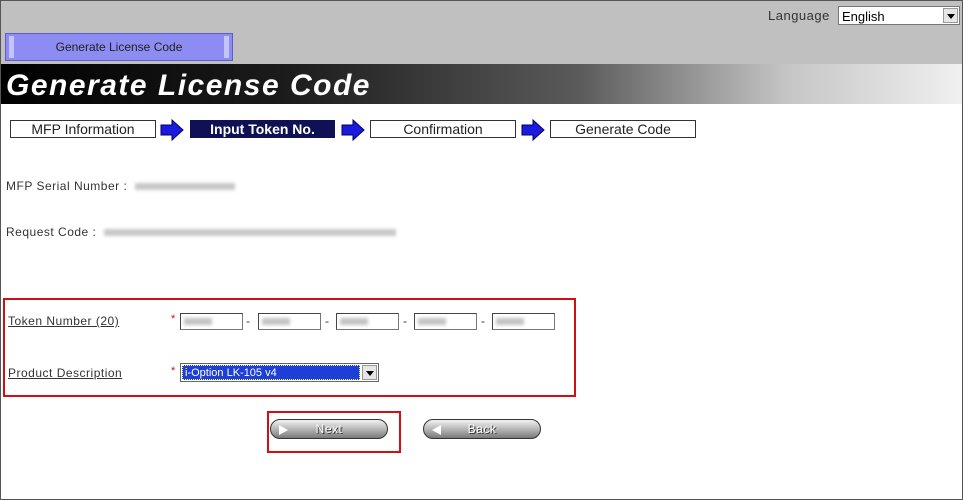 This screenshot has height=500, width=963. What do you see at coordinates (119, 47) in the screenshot?
I see `menu-tab-generate-license-code: Generate License Code` at bounding box center [119, 47].